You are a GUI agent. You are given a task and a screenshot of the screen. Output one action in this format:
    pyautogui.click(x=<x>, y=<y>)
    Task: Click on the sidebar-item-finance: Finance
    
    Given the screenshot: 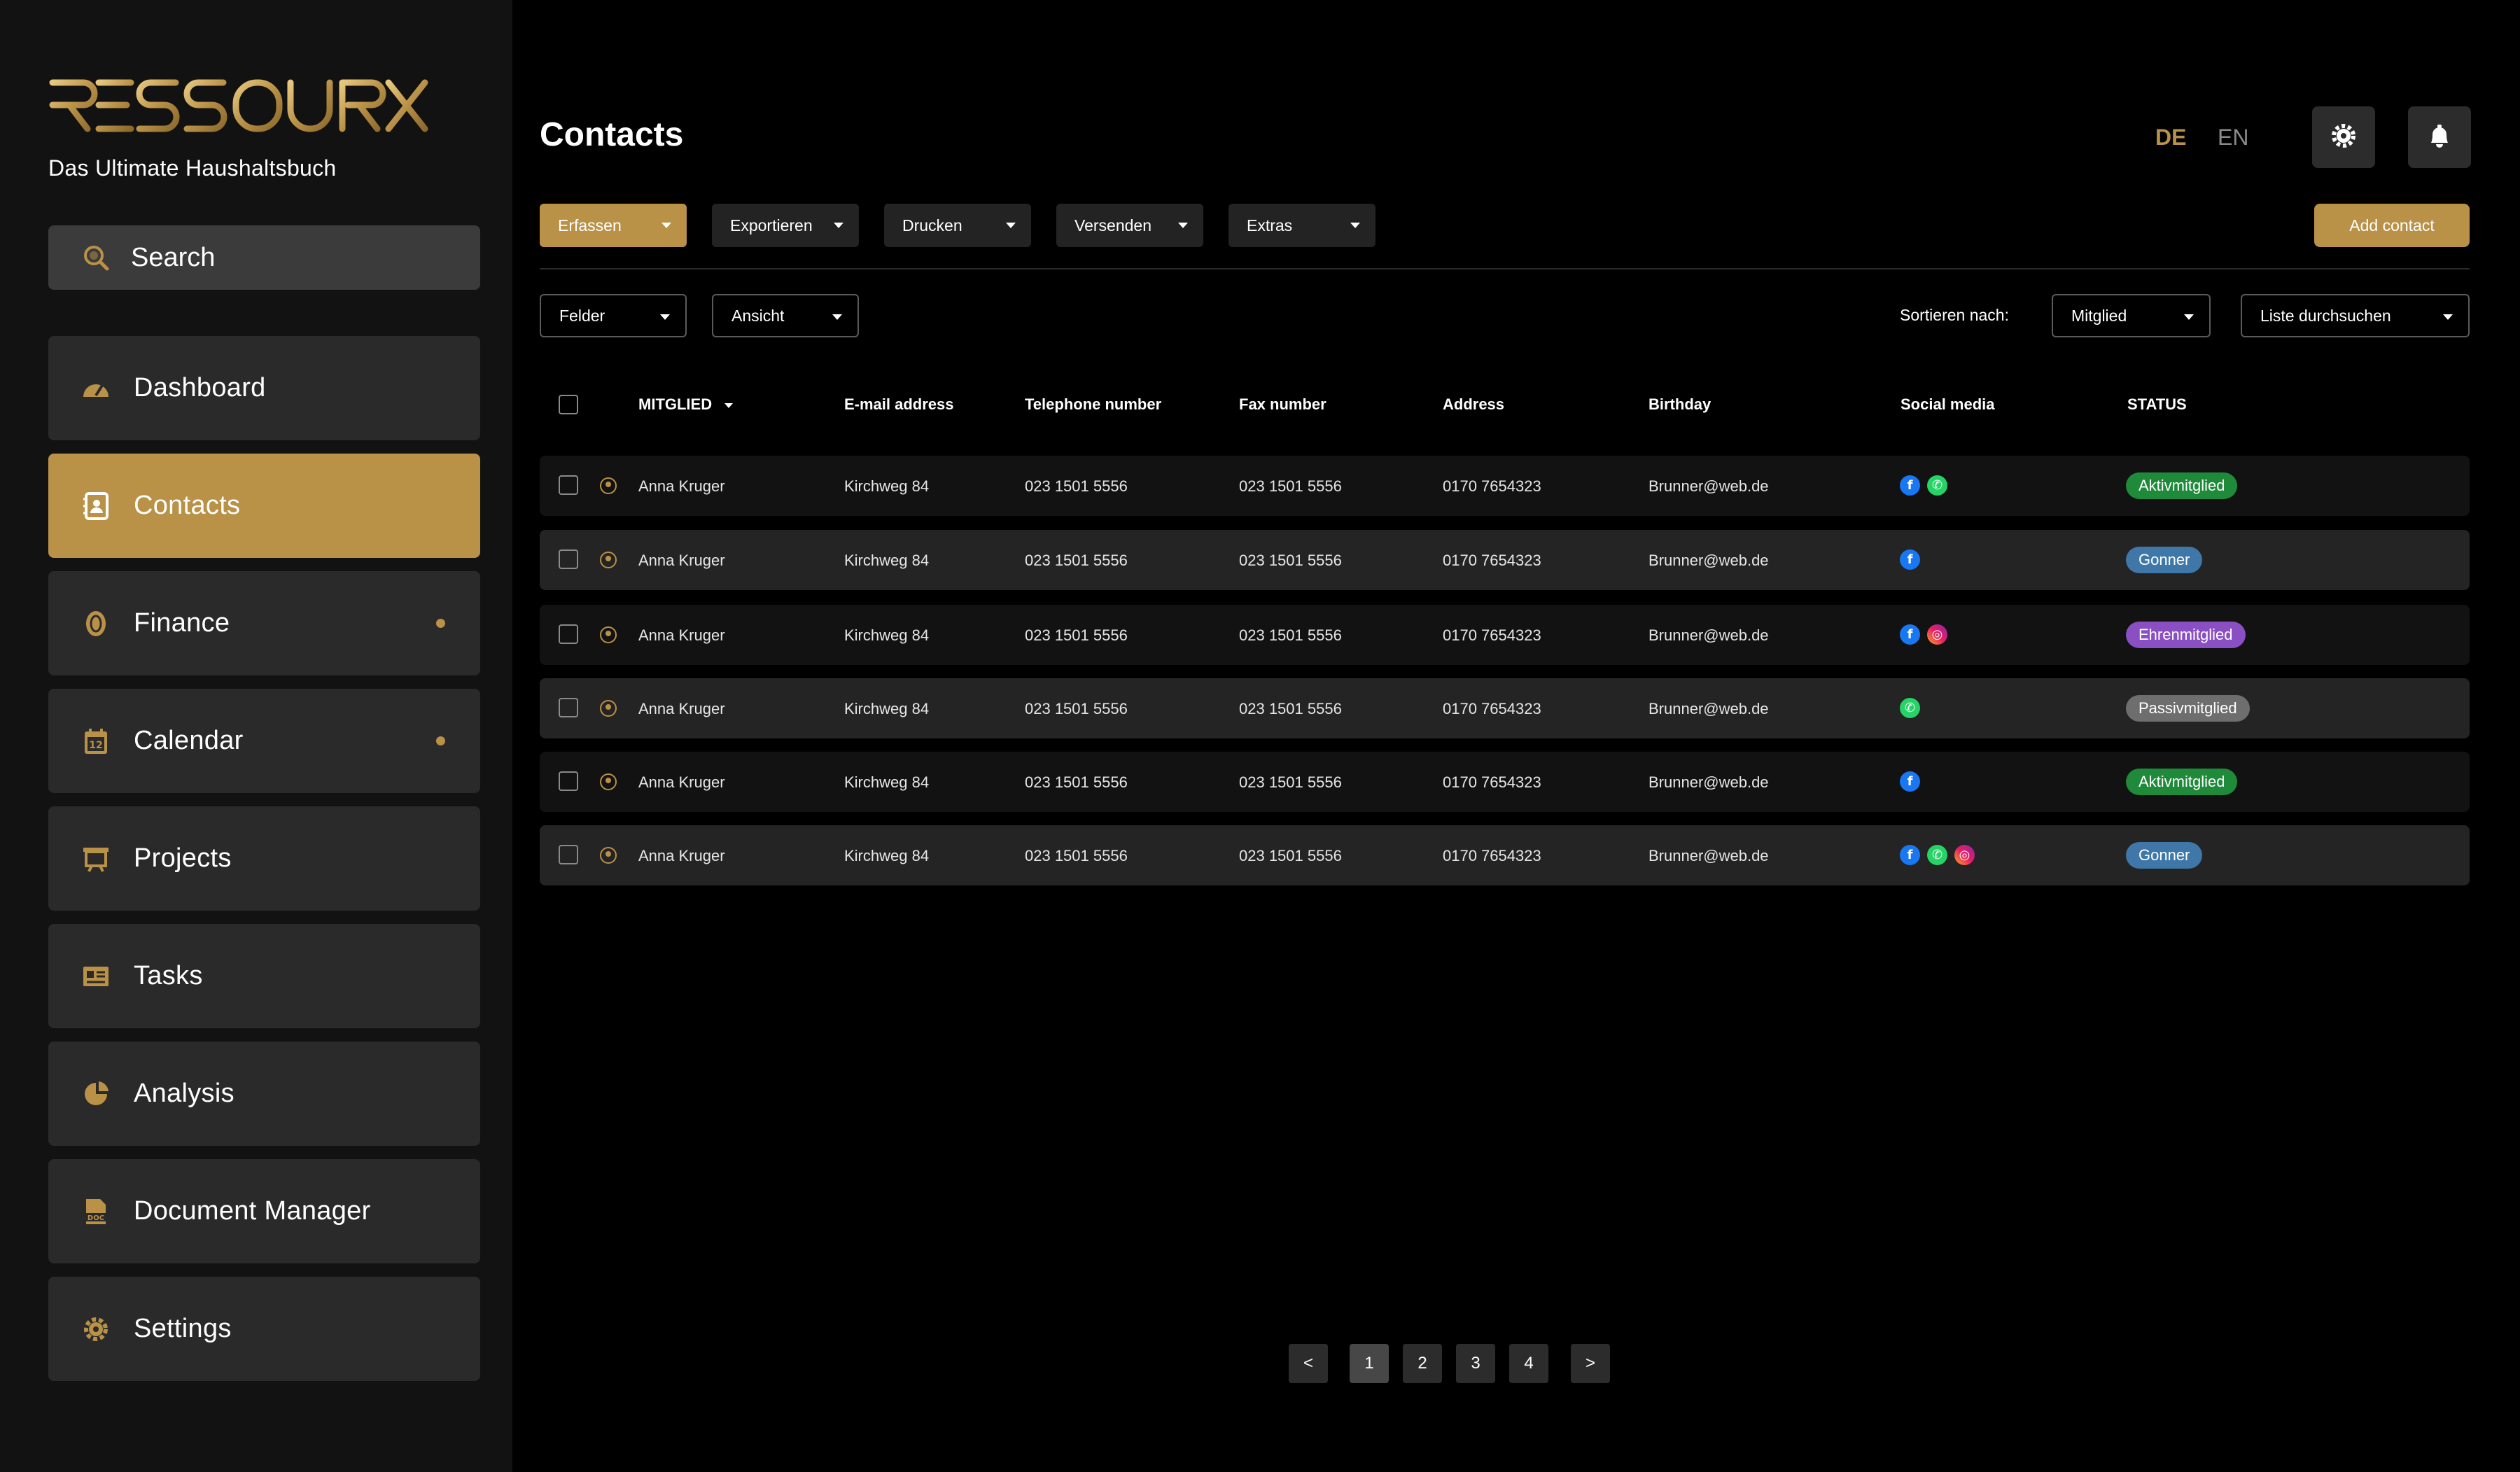 What is the action you would take?
    pyautogui.click(x=264, y=623)
    